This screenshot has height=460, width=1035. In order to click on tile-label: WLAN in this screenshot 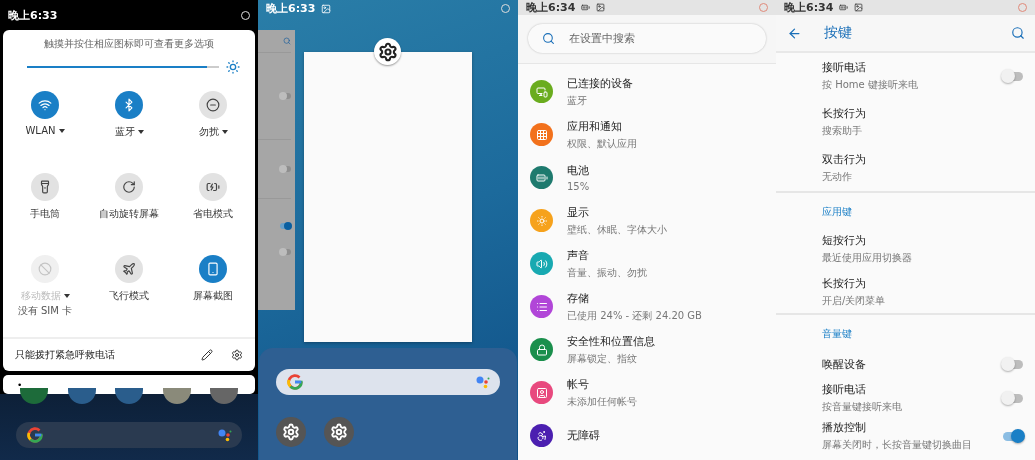, I will do `click(40, 130)`.